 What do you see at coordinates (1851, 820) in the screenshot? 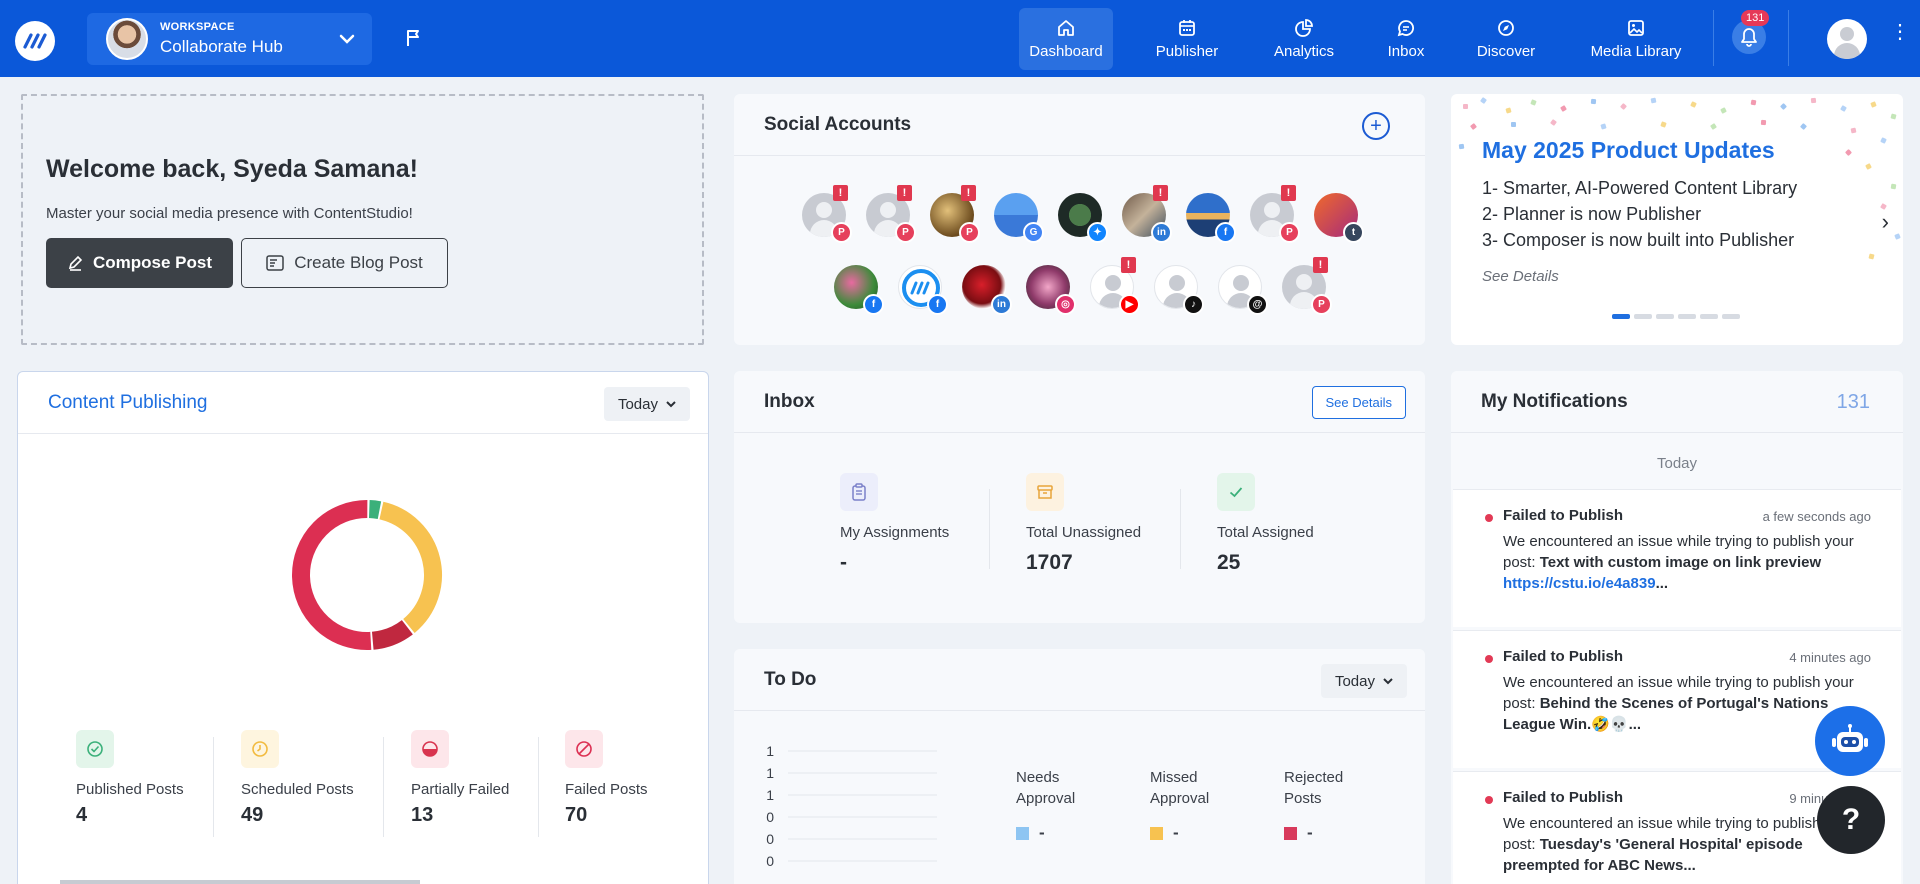
I see `help-button: ?` at bounding box center [1851, 820].